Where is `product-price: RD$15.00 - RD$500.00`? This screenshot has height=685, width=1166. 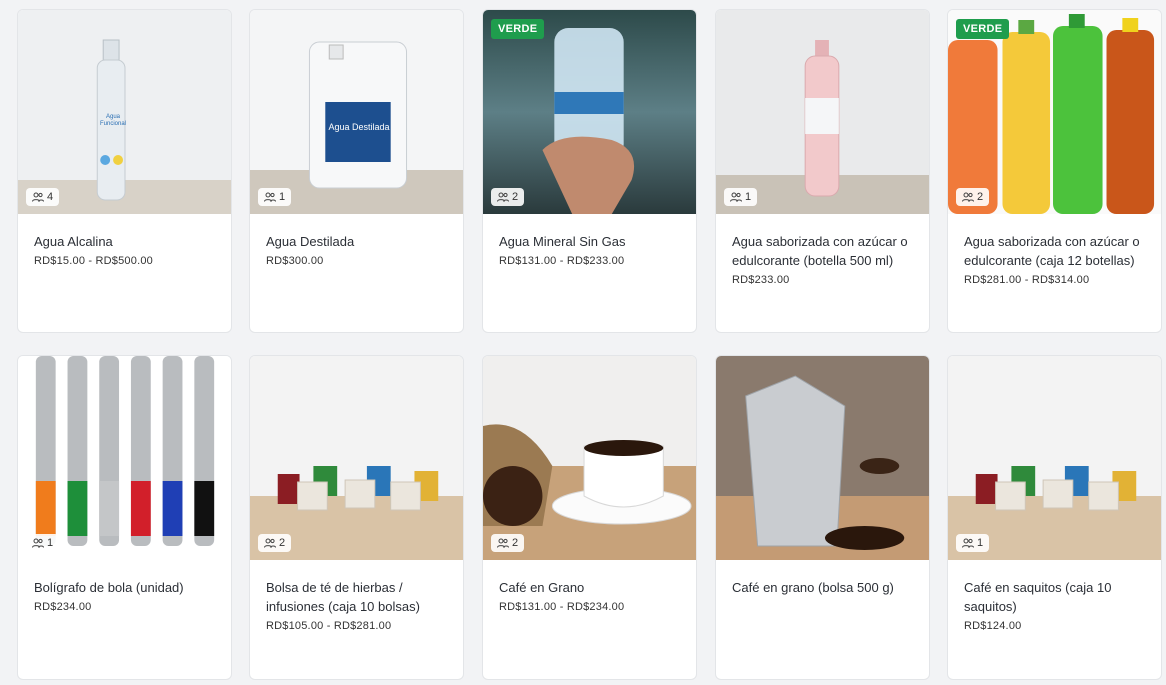
product-price: RD$15.00 - RD$500.00 is located at coordinates (93, 261).